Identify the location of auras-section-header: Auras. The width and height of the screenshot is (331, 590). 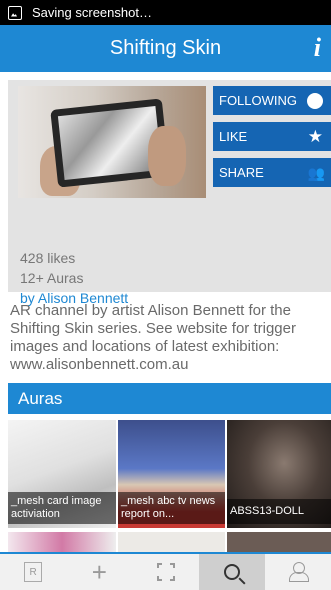
(169, 398).